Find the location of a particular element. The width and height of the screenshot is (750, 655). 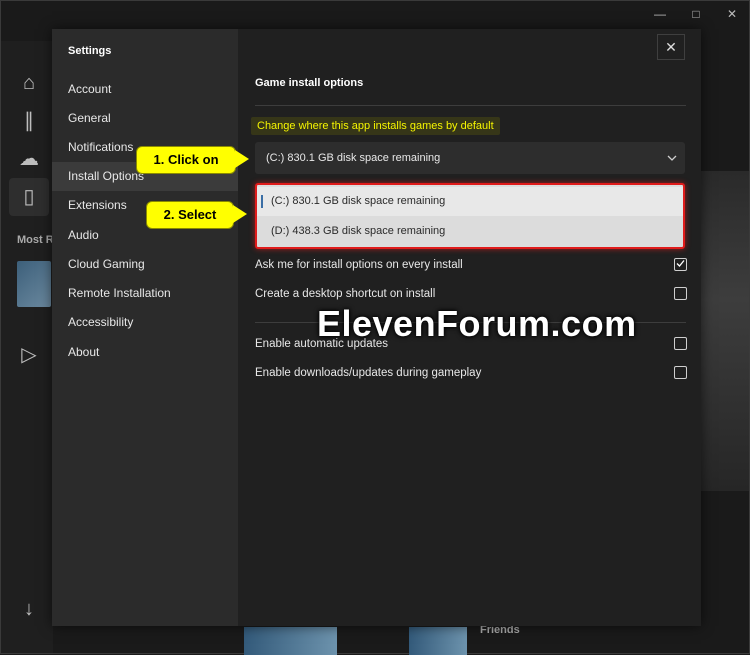

nav-accessibility: Accessibility is located at coordinates (145, 322).